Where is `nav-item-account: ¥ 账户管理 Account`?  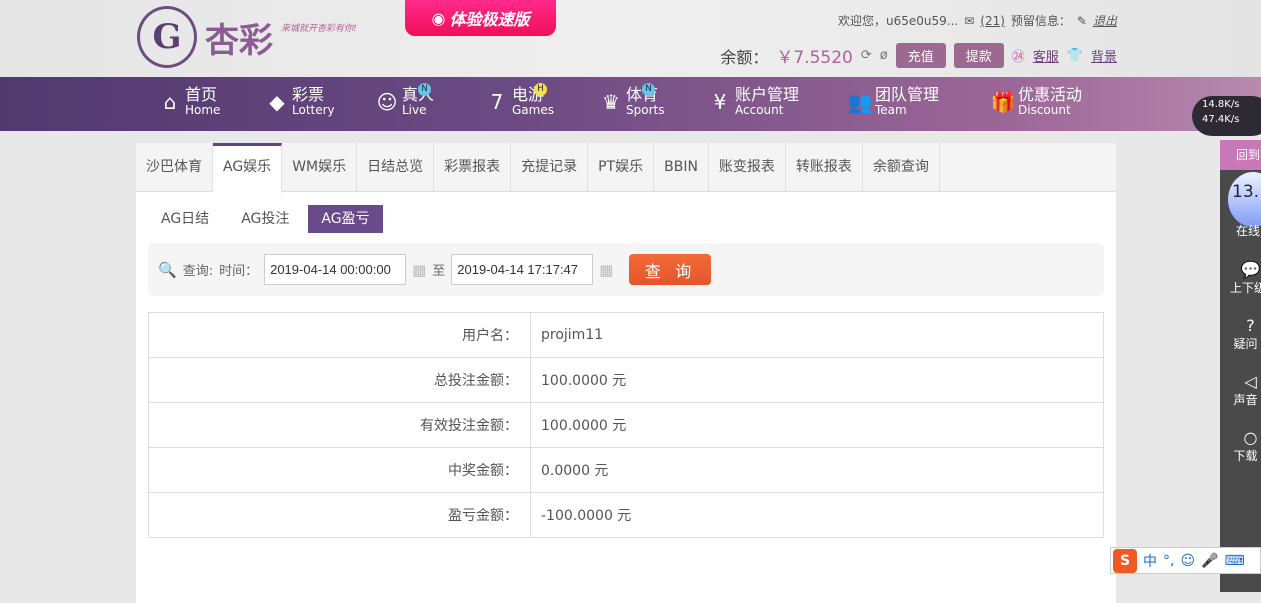 nav-item-account: ¥ 账户管理 Account is located at coordinates (752, 102).